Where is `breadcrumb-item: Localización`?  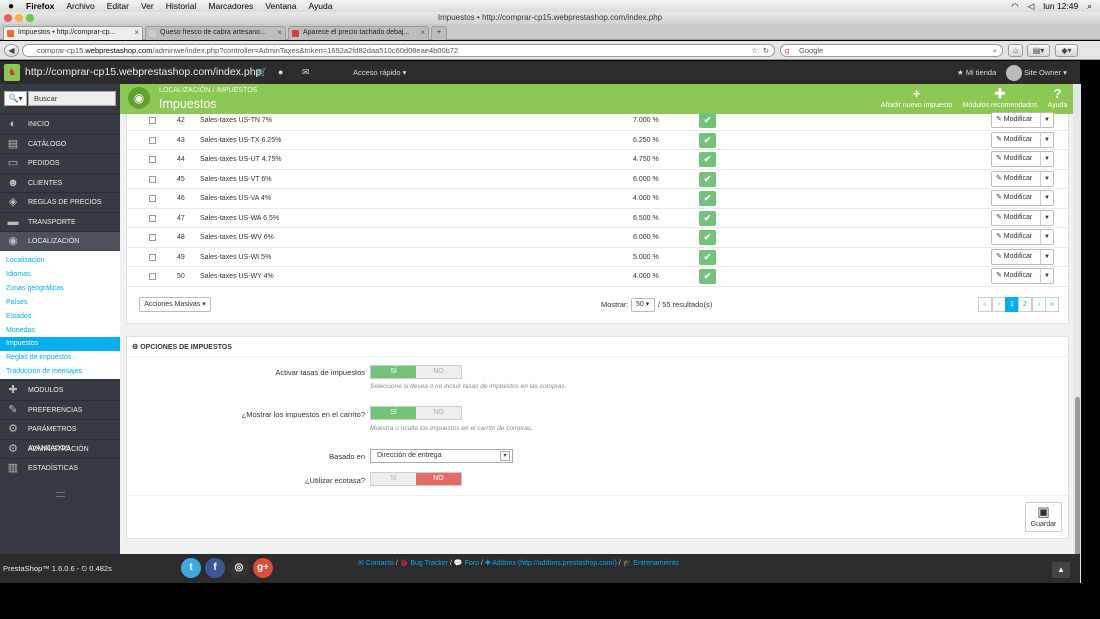 breadcrumb-item: Localización is located at coordinates (184, 90).